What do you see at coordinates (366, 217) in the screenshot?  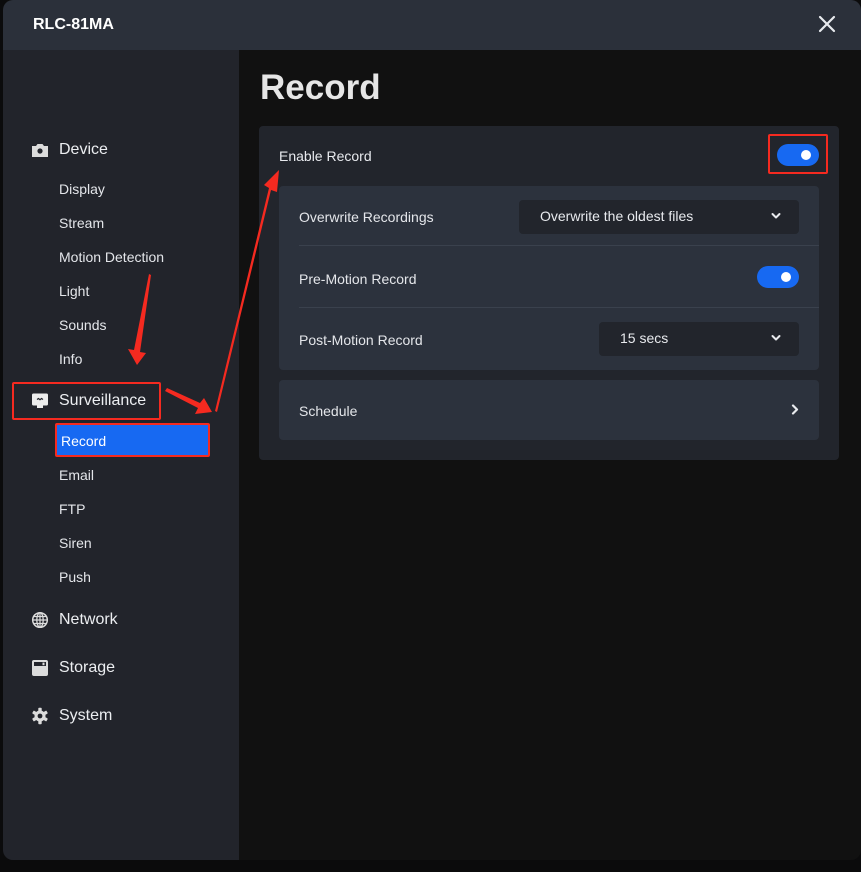 I see `overwrite-recordings-label: Overwrite Recordings` at bounding box center [366, 217].